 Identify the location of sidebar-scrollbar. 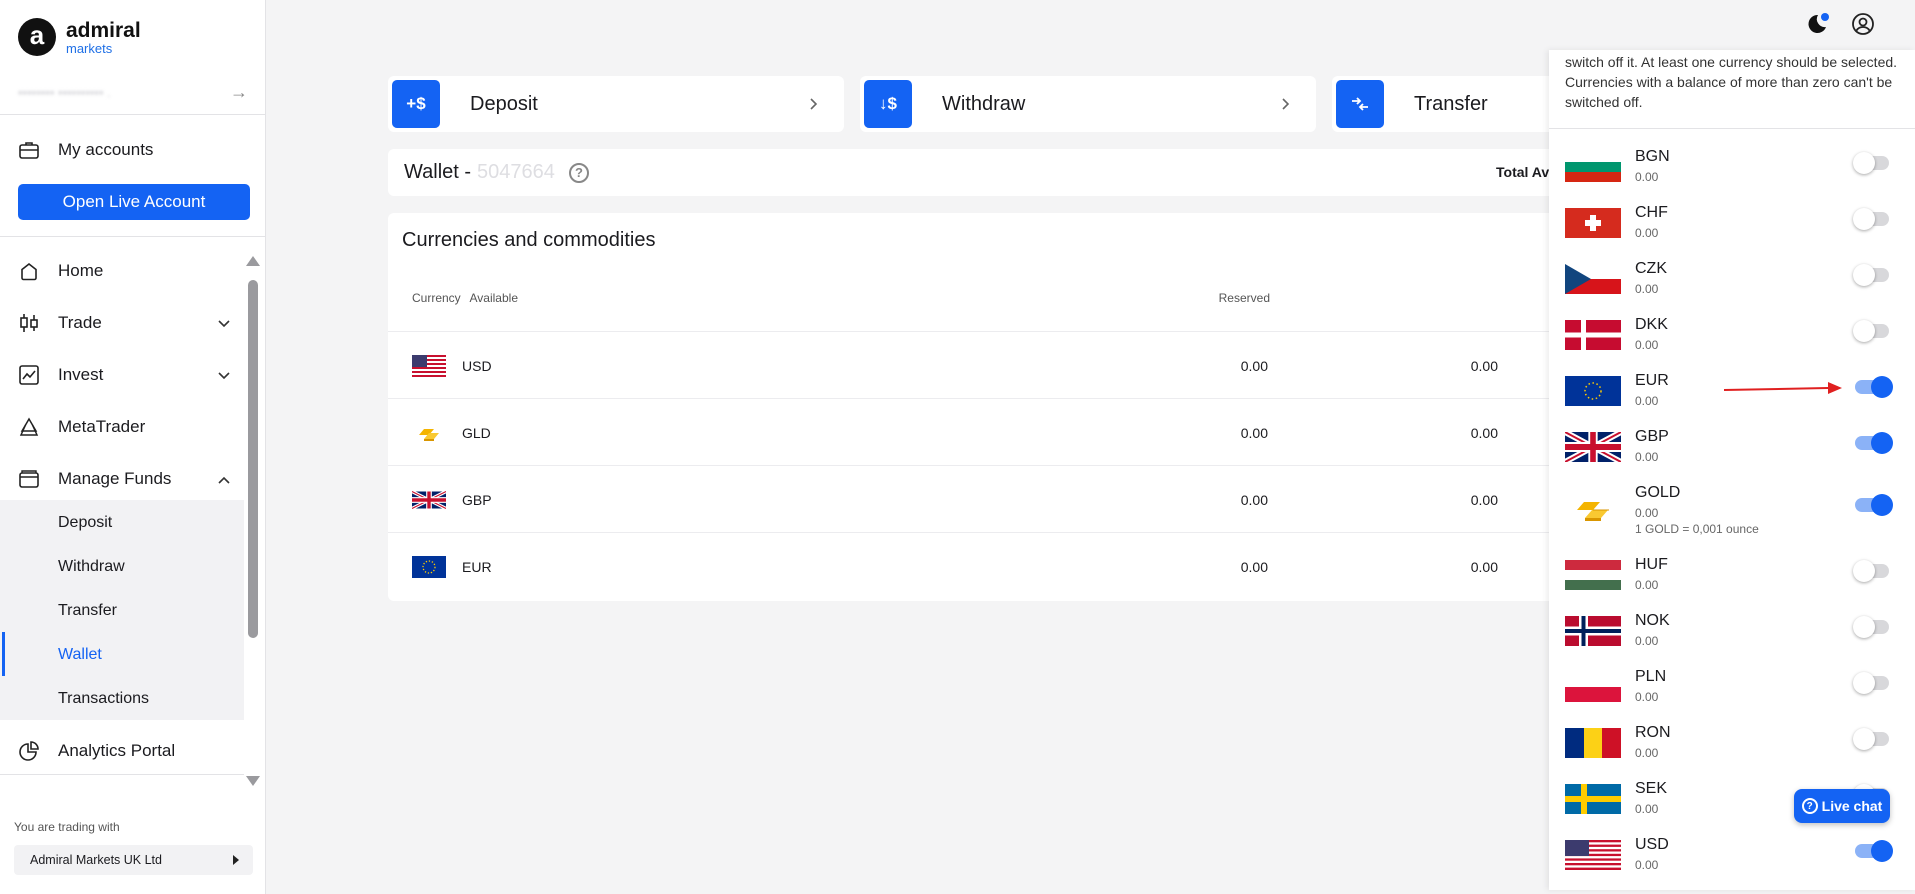
(253, 521).